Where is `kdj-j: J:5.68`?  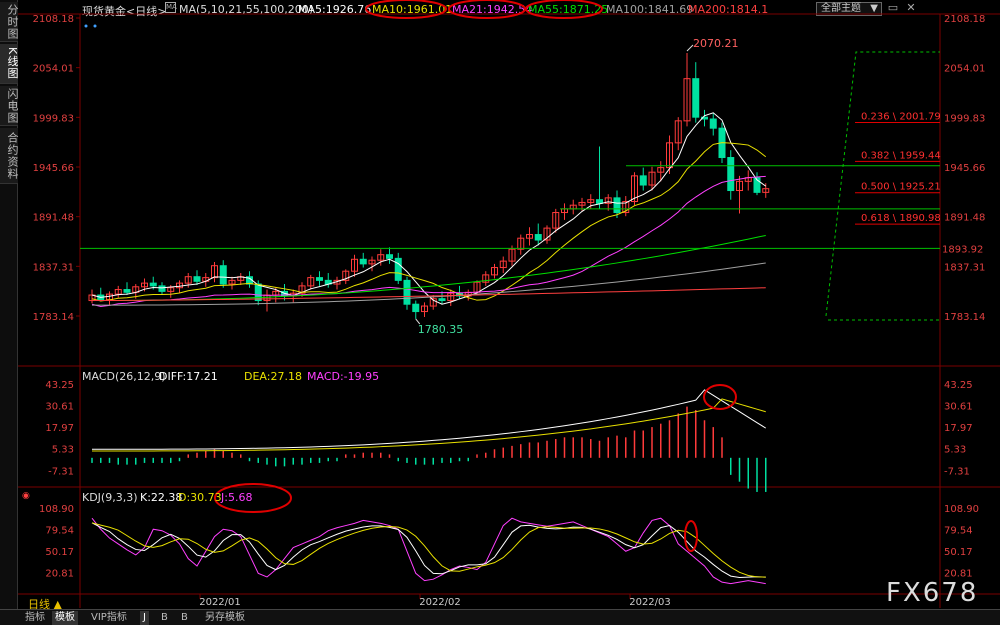
kdj-j: J:5.68 is located at coordinates (237, 497).